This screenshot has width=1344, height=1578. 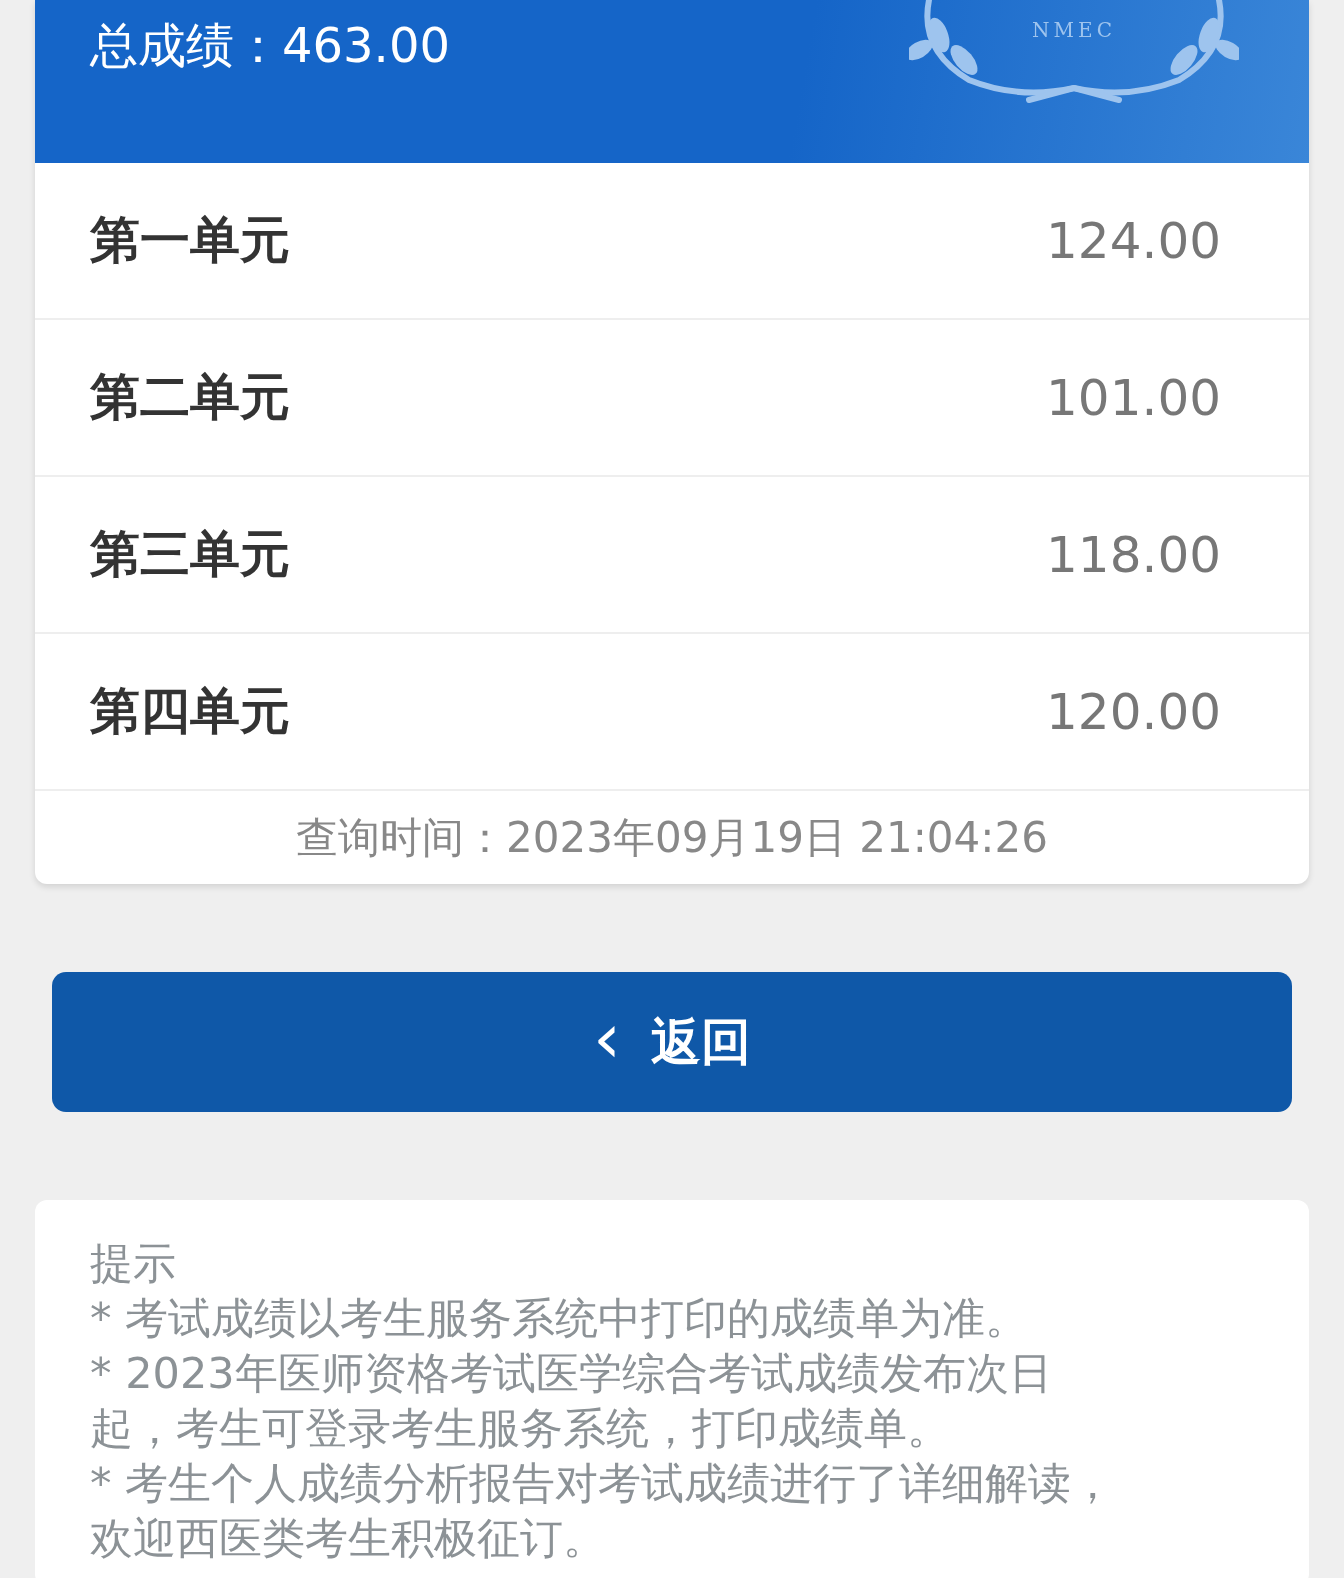 I want to click on laurel-icon, so click(x=1074, y=52).